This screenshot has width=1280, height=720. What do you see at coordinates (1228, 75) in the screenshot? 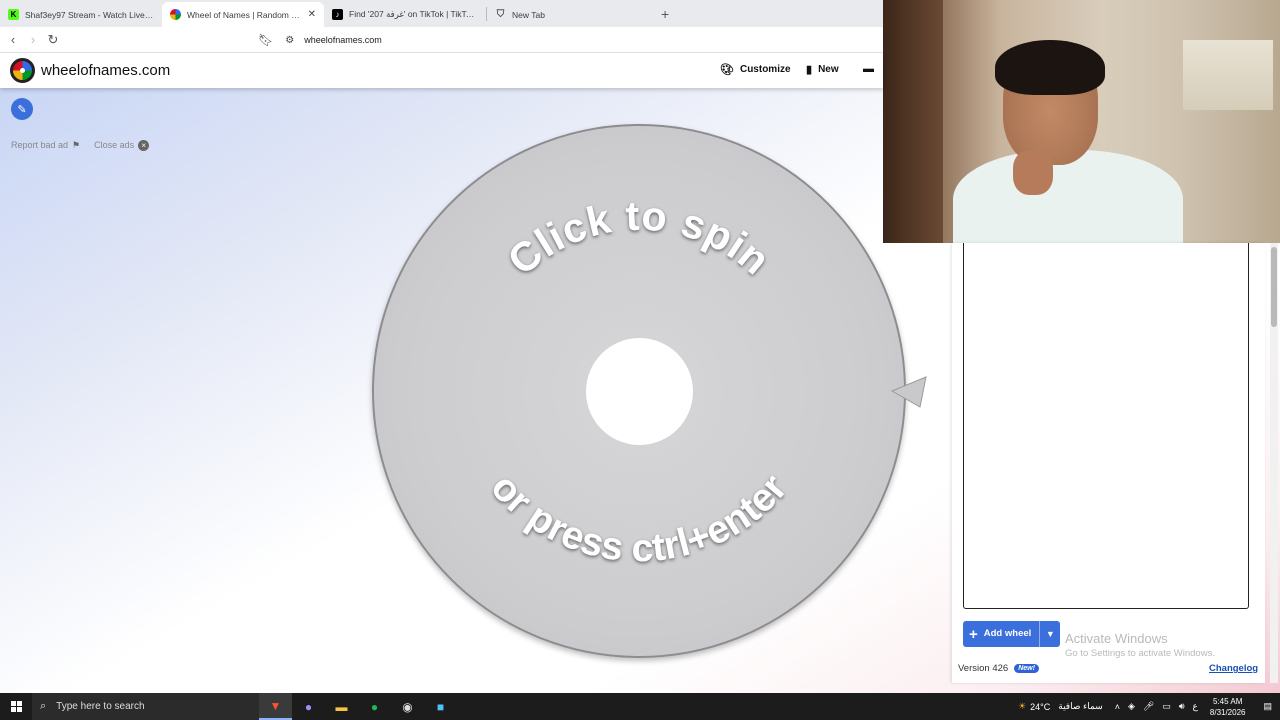
I see `cam-shelf` at bounding box center [1228, 75].